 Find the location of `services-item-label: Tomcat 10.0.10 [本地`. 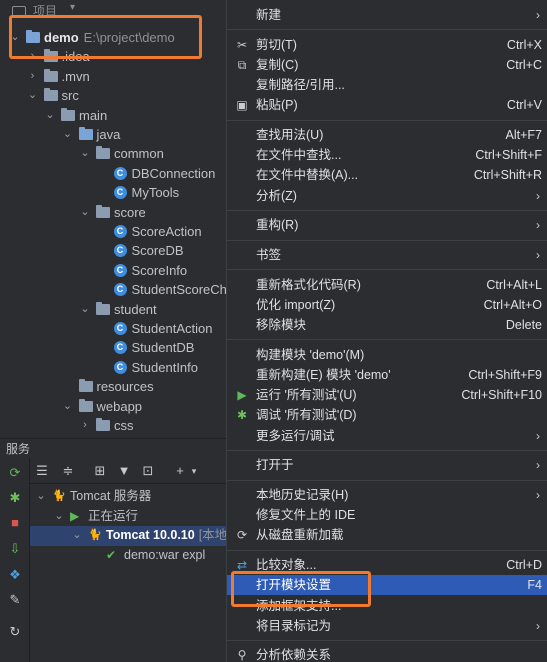

services-item-label: Tomcat 10.0.10 [本地 is located at coordinates (166, 536).